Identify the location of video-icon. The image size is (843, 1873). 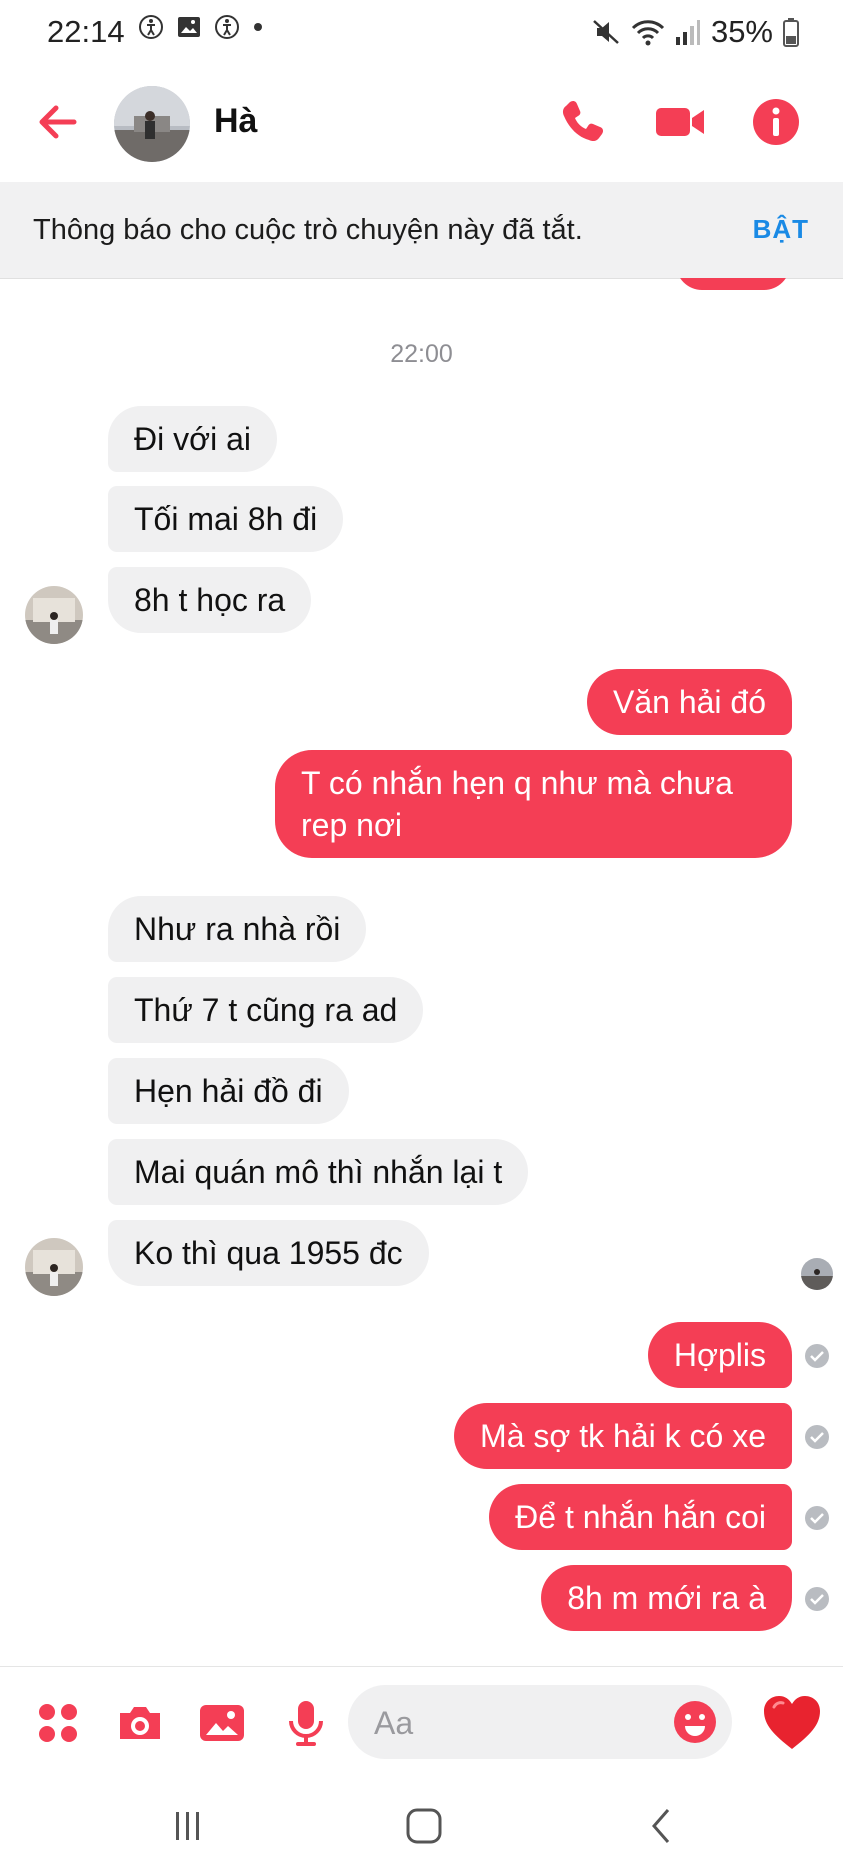
(680, 122).